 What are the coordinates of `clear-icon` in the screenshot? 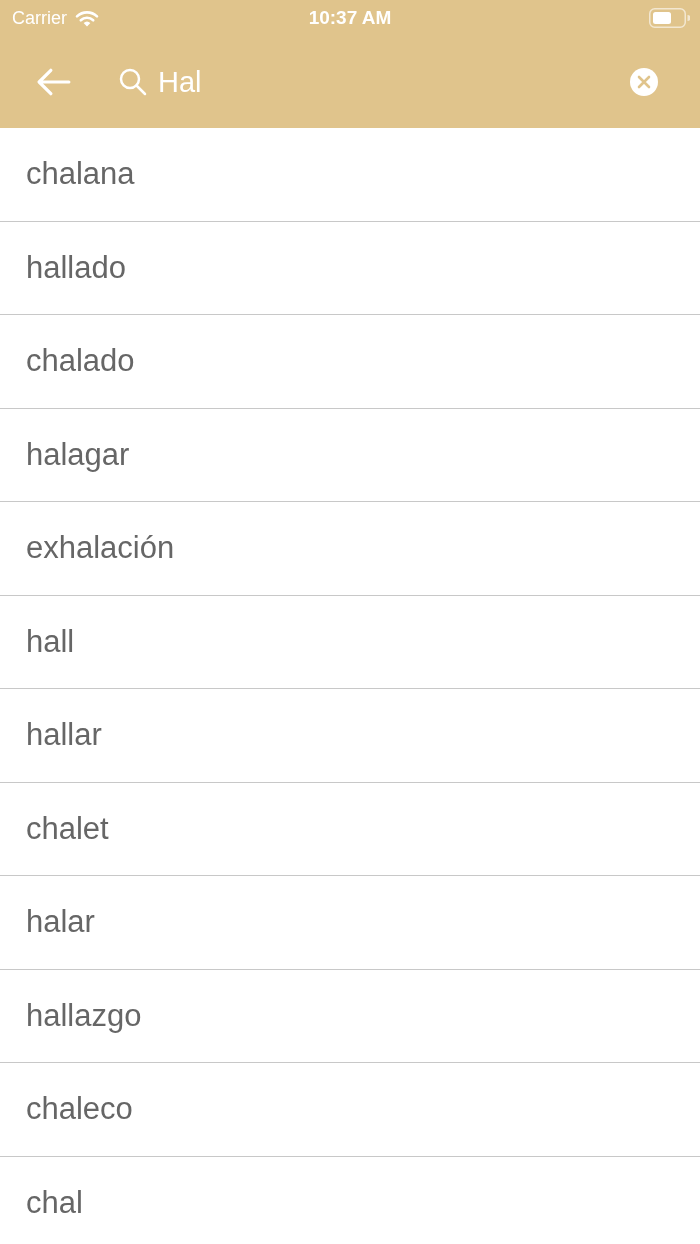 It's located at (644, 82).